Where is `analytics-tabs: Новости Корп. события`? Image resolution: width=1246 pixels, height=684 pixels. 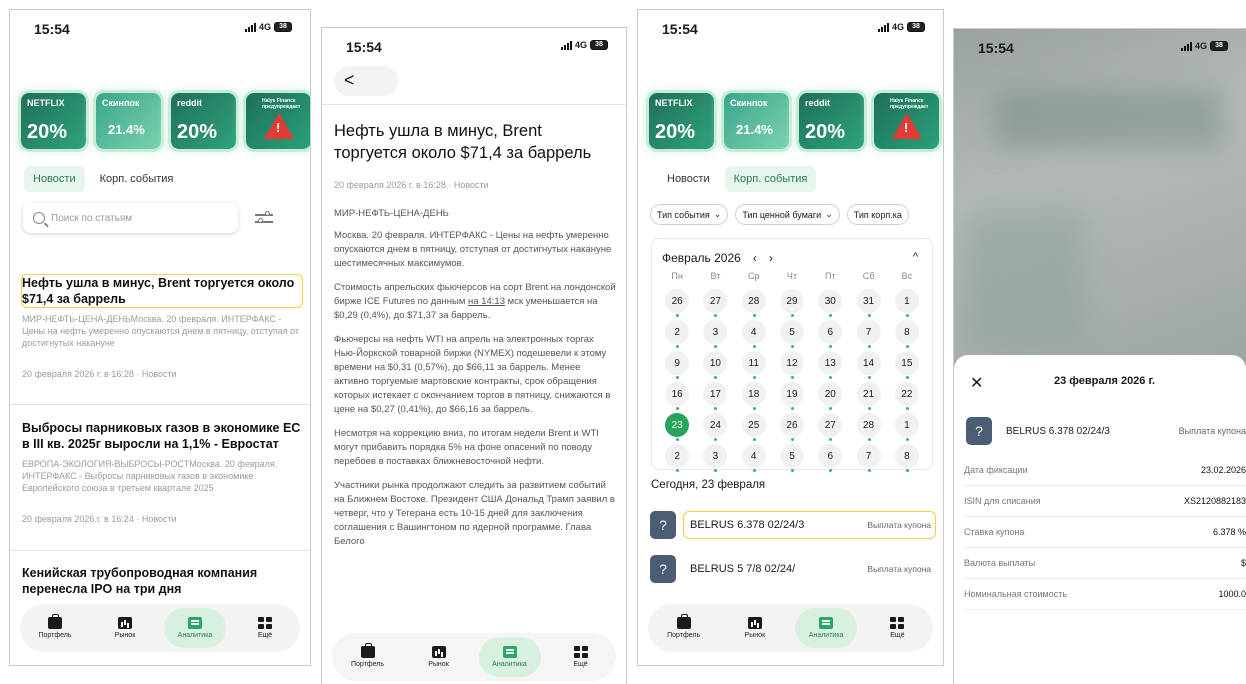
analytics-tabs: Новости Корп. события is located at coordinates (737, 179).